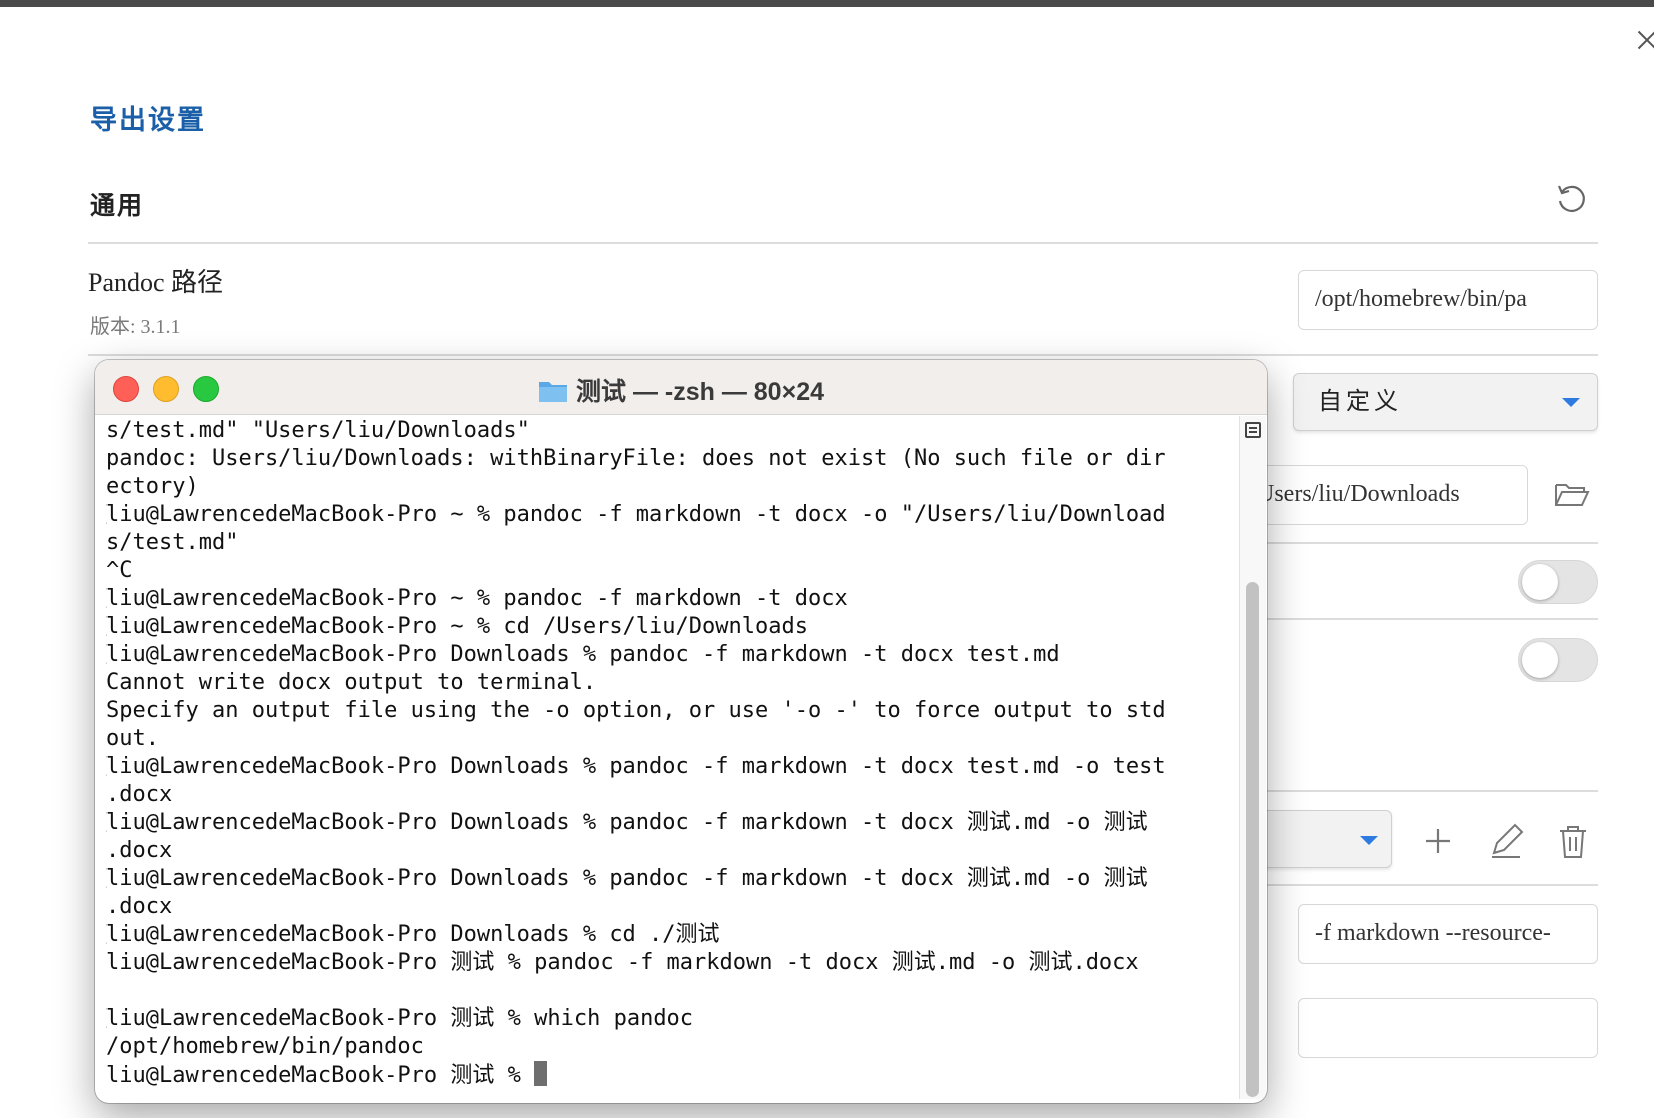 The width and height of the screenshot is (1654, 1118). What do you see at coordinates (1573, 841) in the screenshot?
I see `trash-icon` at bounding box center [1573, 841].